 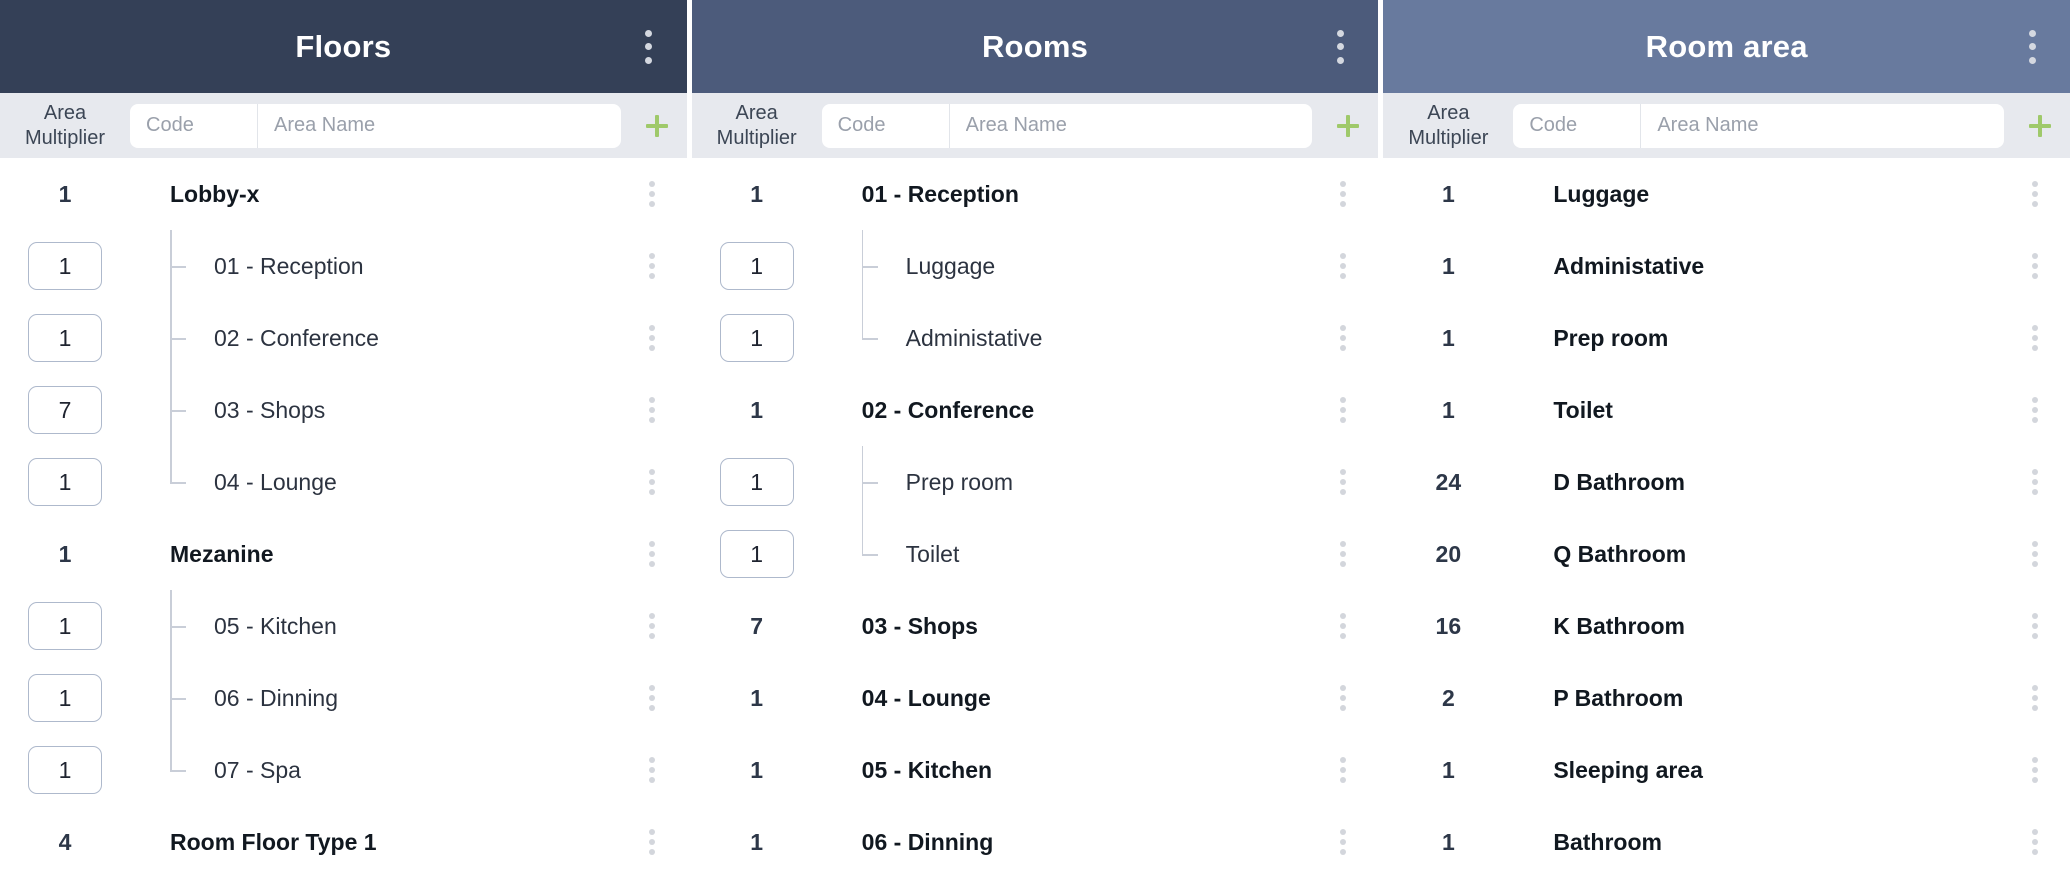 I want to click on table-row: 16 K Bathroom, so click(x=1726, y=626).